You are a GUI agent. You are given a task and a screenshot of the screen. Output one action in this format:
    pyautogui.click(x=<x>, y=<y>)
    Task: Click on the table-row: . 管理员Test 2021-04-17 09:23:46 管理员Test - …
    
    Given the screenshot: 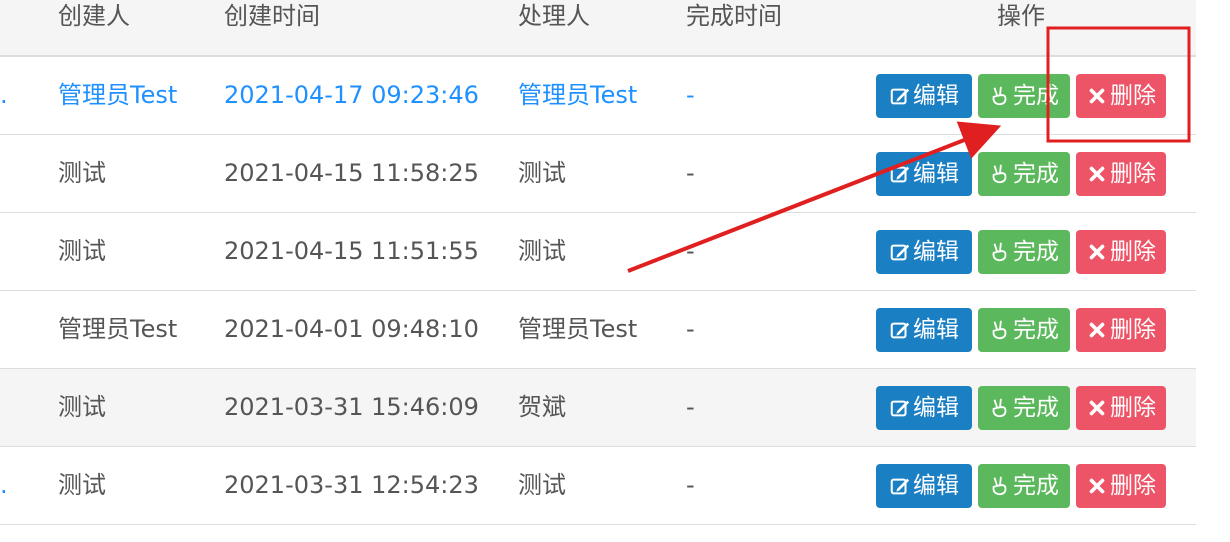 What is the action you would take?
    pyautogui.click(x=598, y=96)
    